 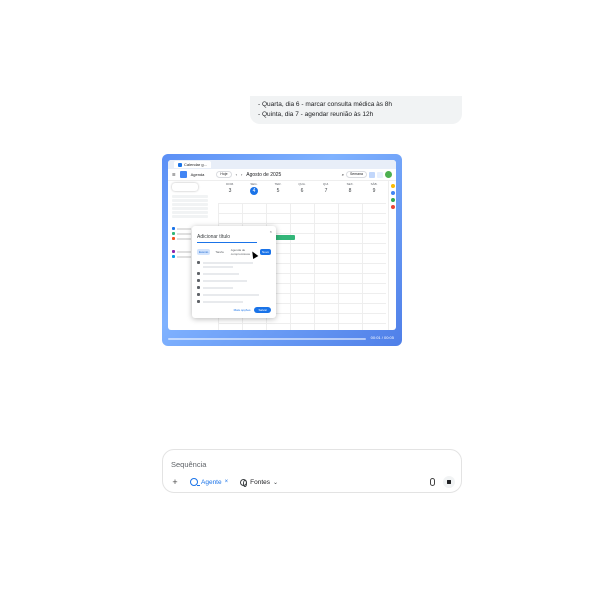 What do you see at coordinates (262, 310) in the screenshot?
I see `save-button: Salvar` at bounding box center [262, 310].